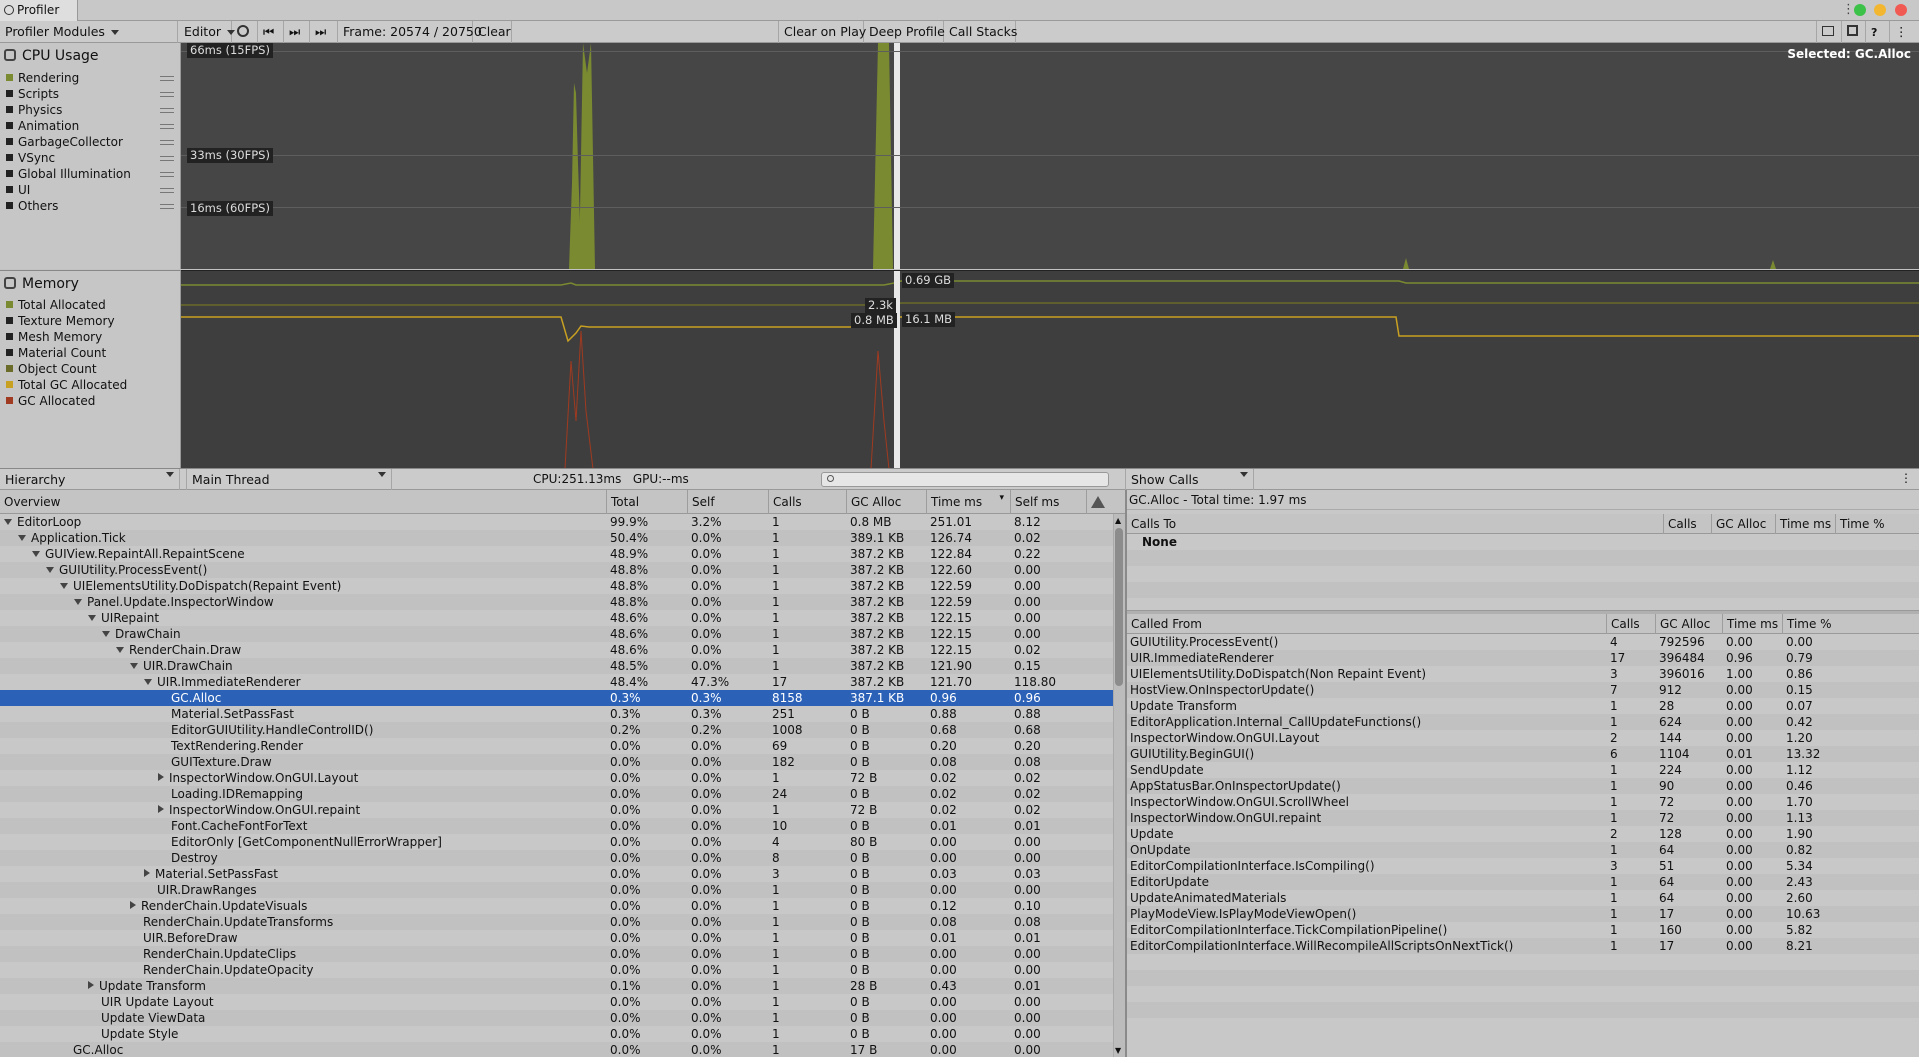 Image resolution: width=1919 pixels, height=1057 pixels. Describe the element at coordinates (1523, 658) in the screenshot. I see `called-from-row: UIR.ImmediateRenderer 17 396484 0.96 0.79` at that location.